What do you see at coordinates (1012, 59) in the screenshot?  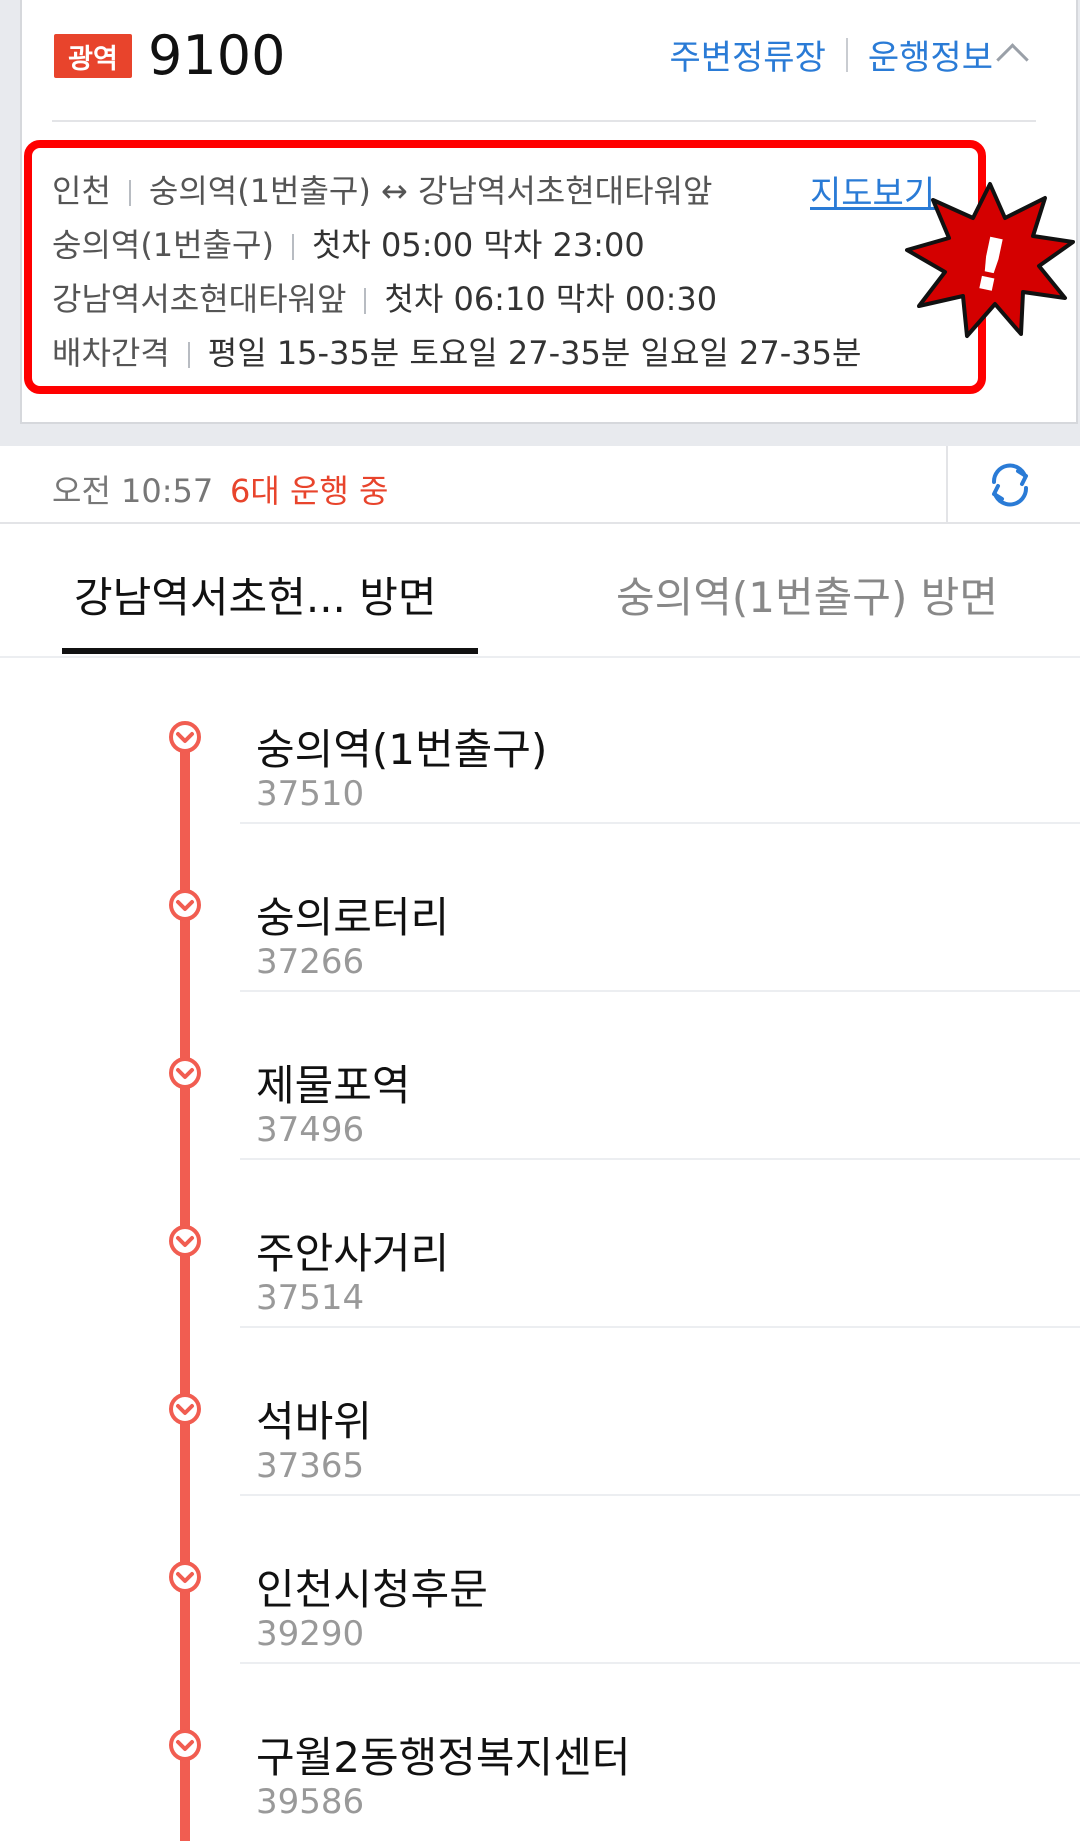 I see `chevron-up-icon` at bounding box center [1012, 59].